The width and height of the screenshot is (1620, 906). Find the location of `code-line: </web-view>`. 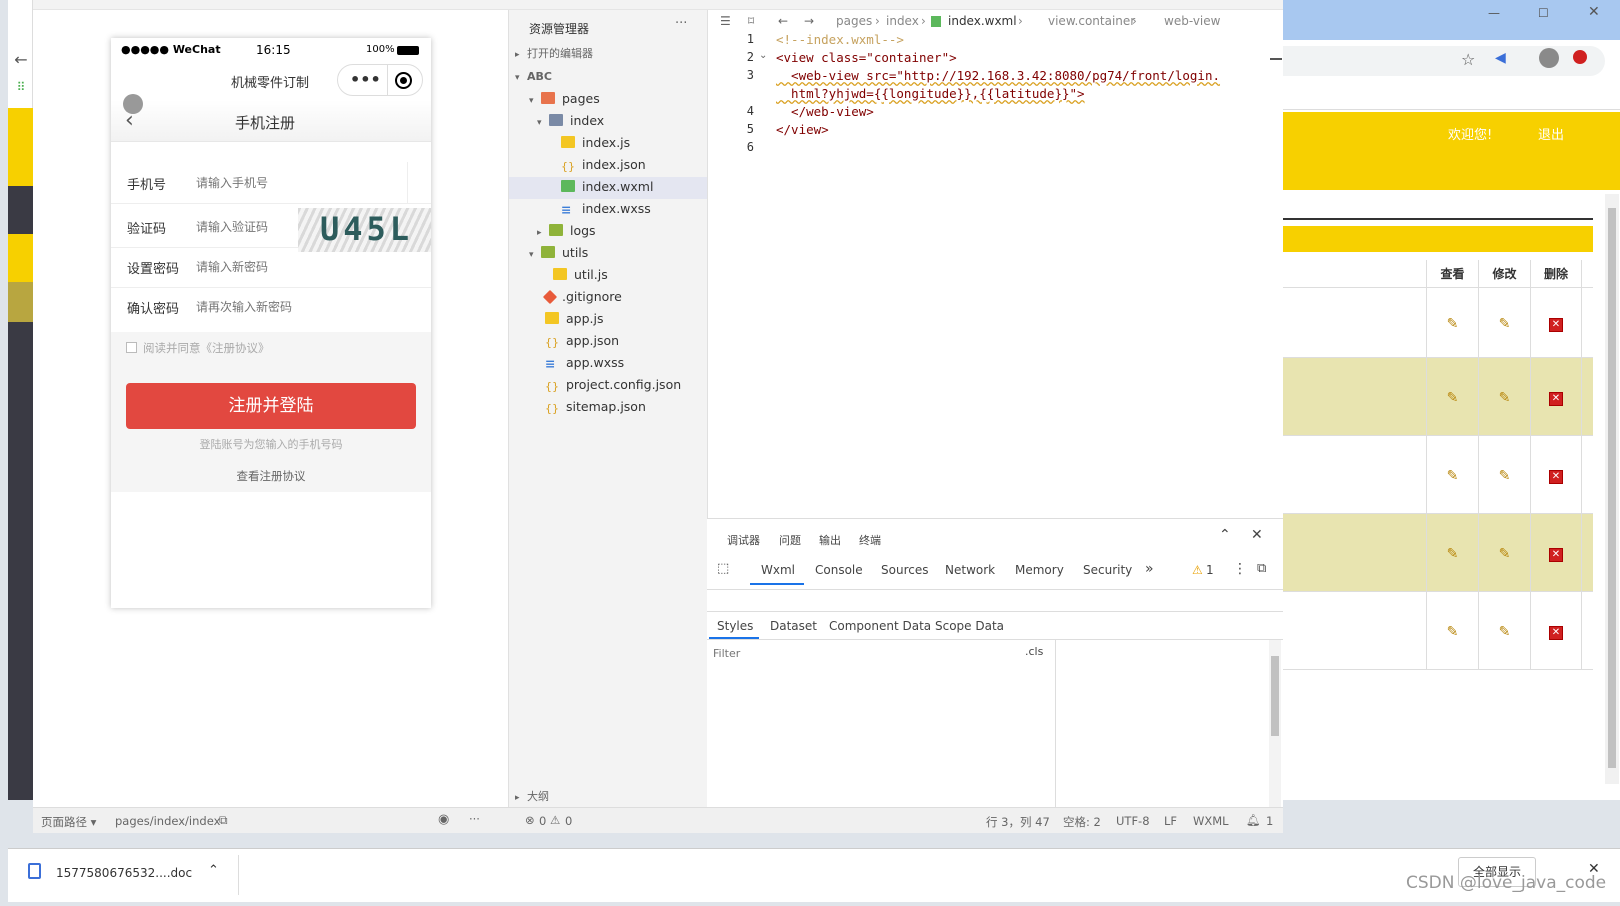

code-line: </web-view> is located at coordinates (825, 111).